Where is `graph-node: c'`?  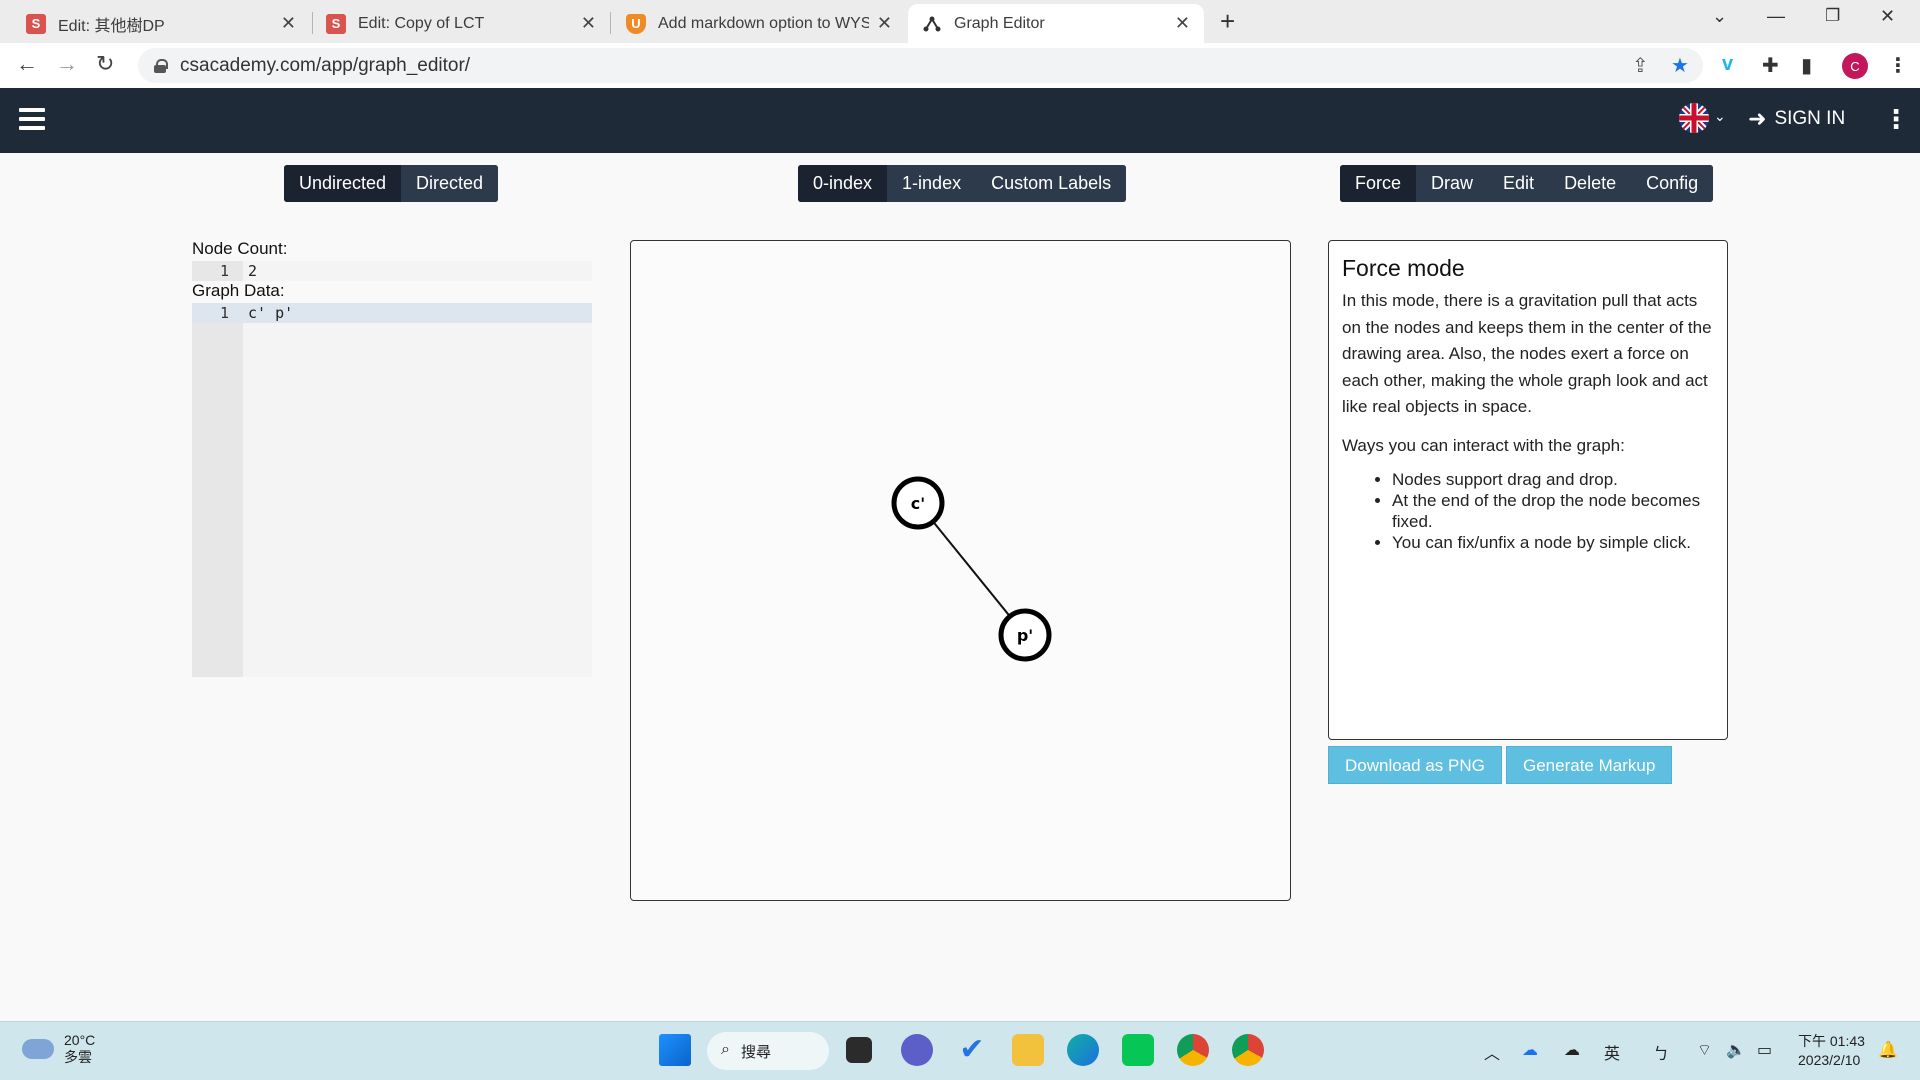 graph-node: c' is located at coordinates (918, 503).